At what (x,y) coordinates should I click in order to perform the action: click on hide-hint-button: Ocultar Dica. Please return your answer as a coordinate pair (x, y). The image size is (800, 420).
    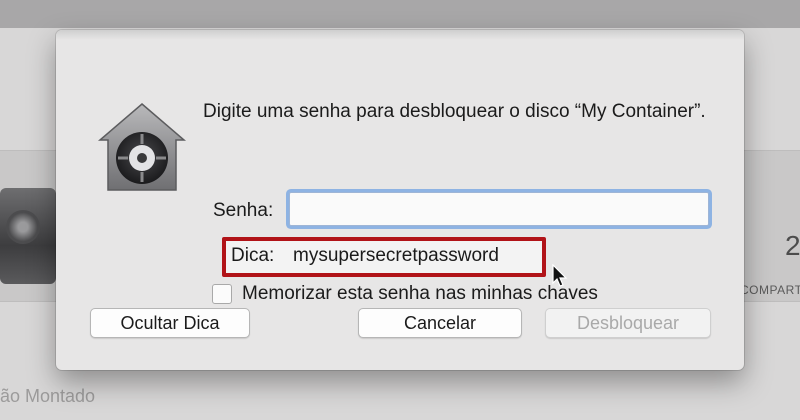
    Looking at the image, I should click on (170, 323).